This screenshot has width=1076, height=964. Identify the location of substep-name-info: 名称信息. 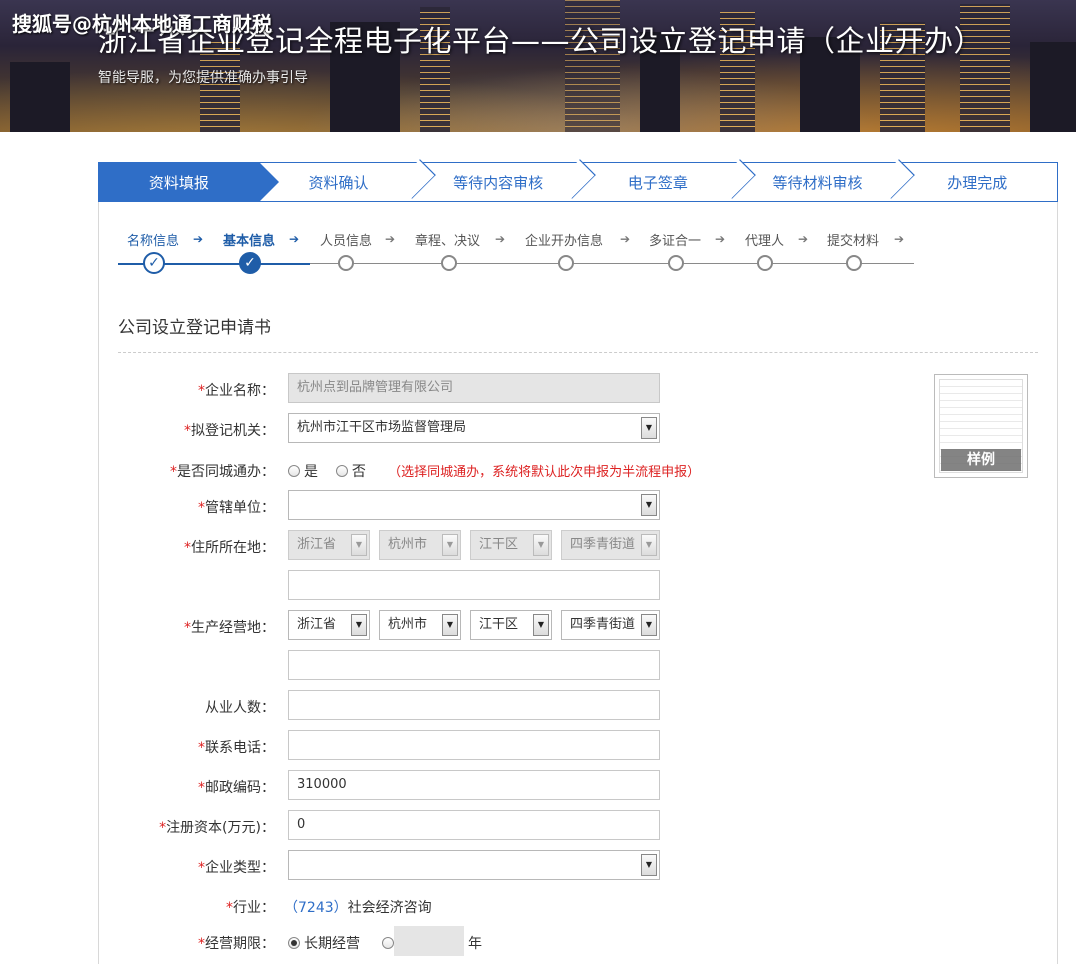
(153, 239).